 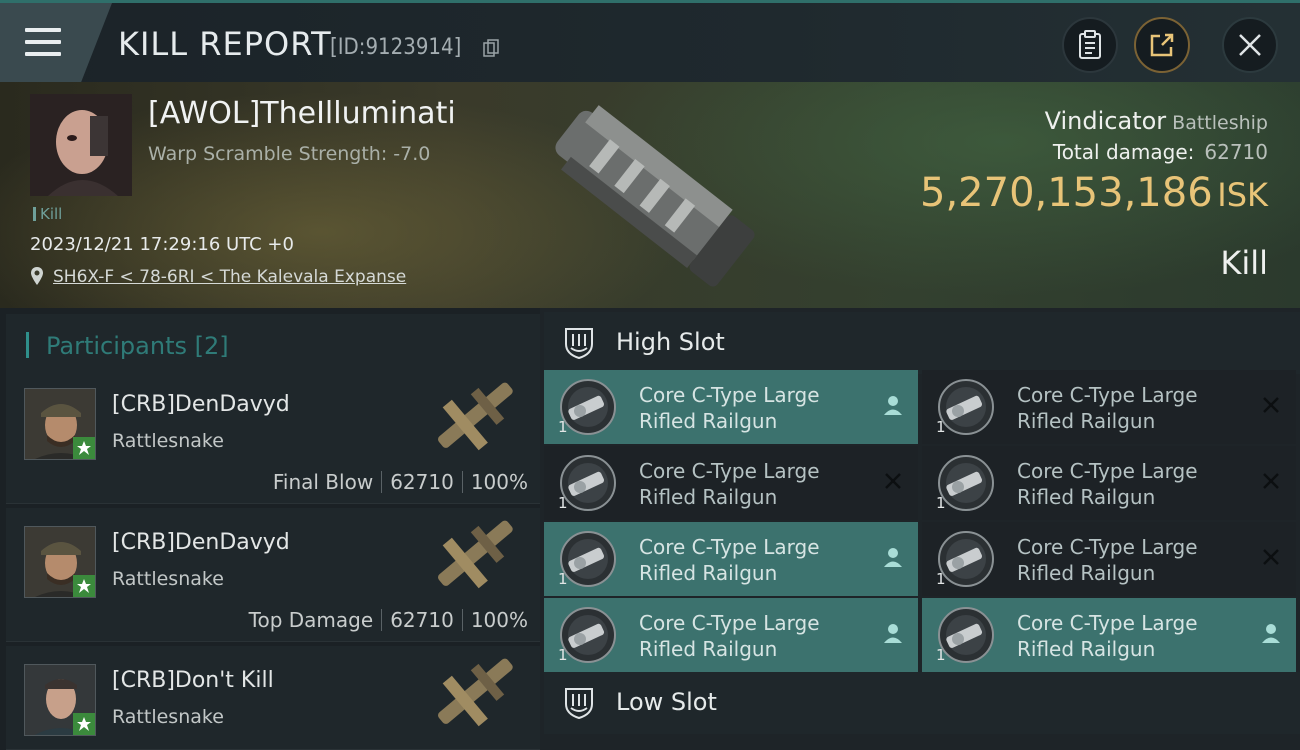 I want to click on participants-header: Participants [2], so click(x=273, y=344).